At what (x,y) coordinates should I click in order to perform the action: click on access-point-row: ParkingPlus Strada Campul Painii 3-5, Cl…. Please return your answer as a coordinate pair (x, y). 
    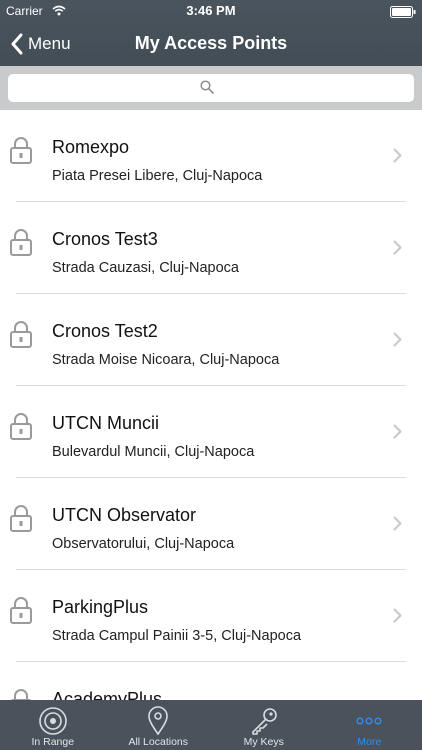
    Looking at the image, I should click on (211, 616).